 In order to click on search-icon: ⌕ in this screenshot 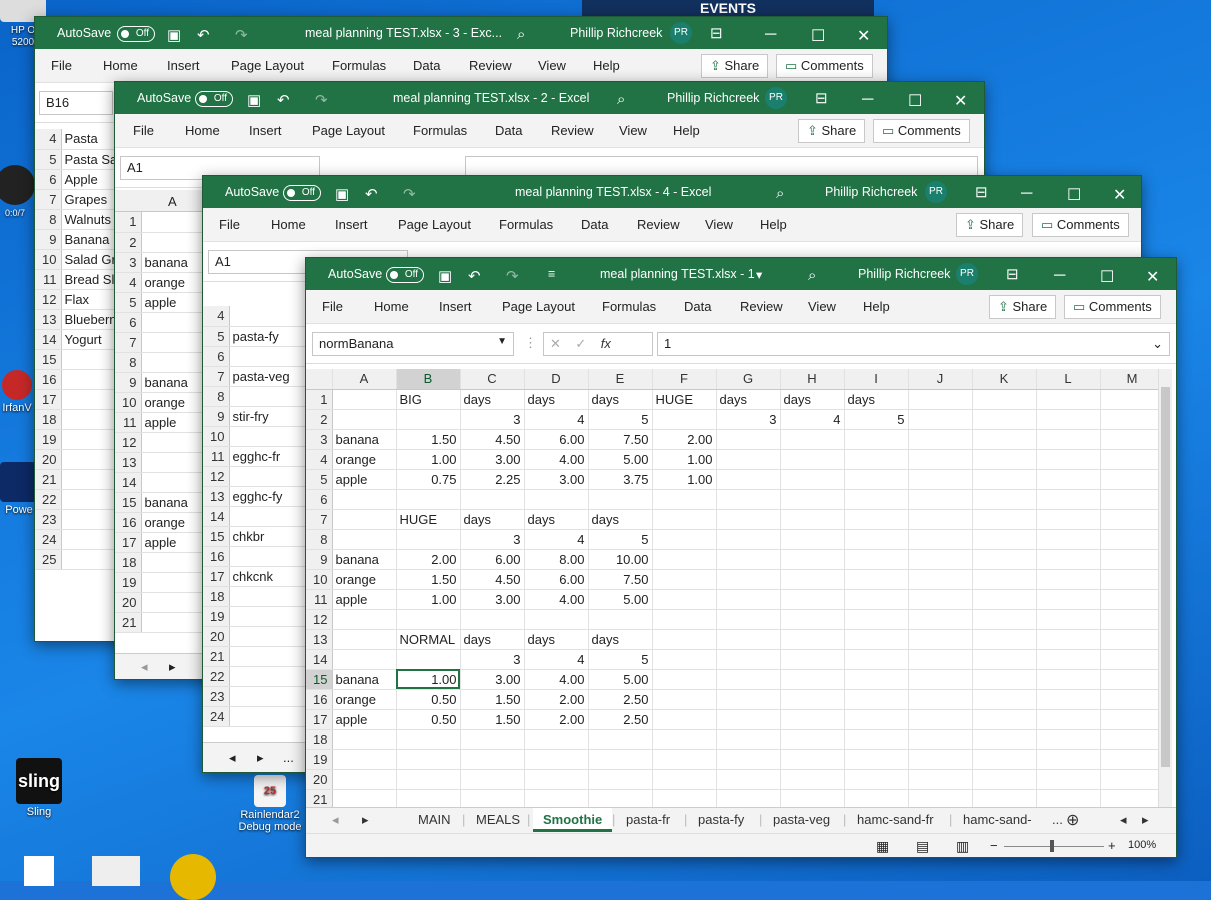, I will do `click(812, 275)`.